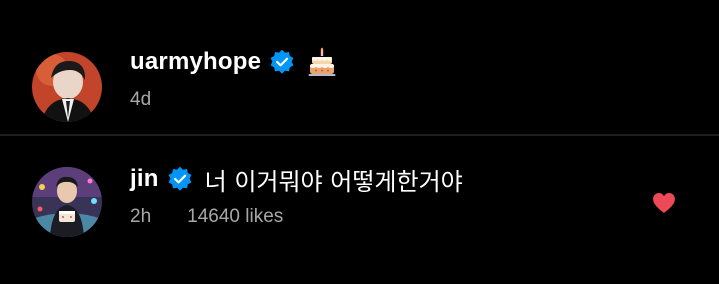 The width and height of the screenshot is (719, 284). What do you see at coordinates (195, 62) in the screenshot?
I see `username: uarmyhope` at bounding box center [195, 62].